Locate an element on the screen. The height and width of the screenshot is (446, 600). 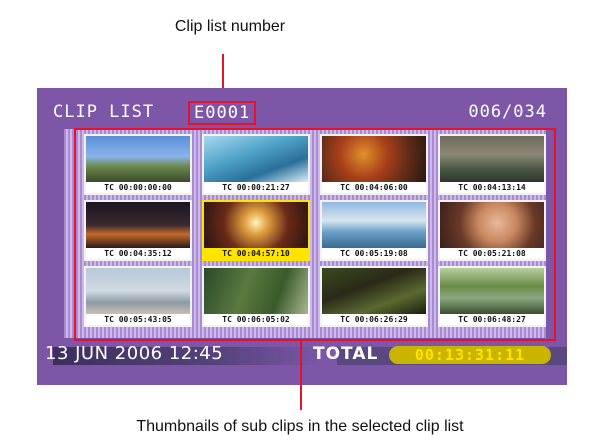
total-duration: 00:13:31:11 is located at coordinates (470, 355).